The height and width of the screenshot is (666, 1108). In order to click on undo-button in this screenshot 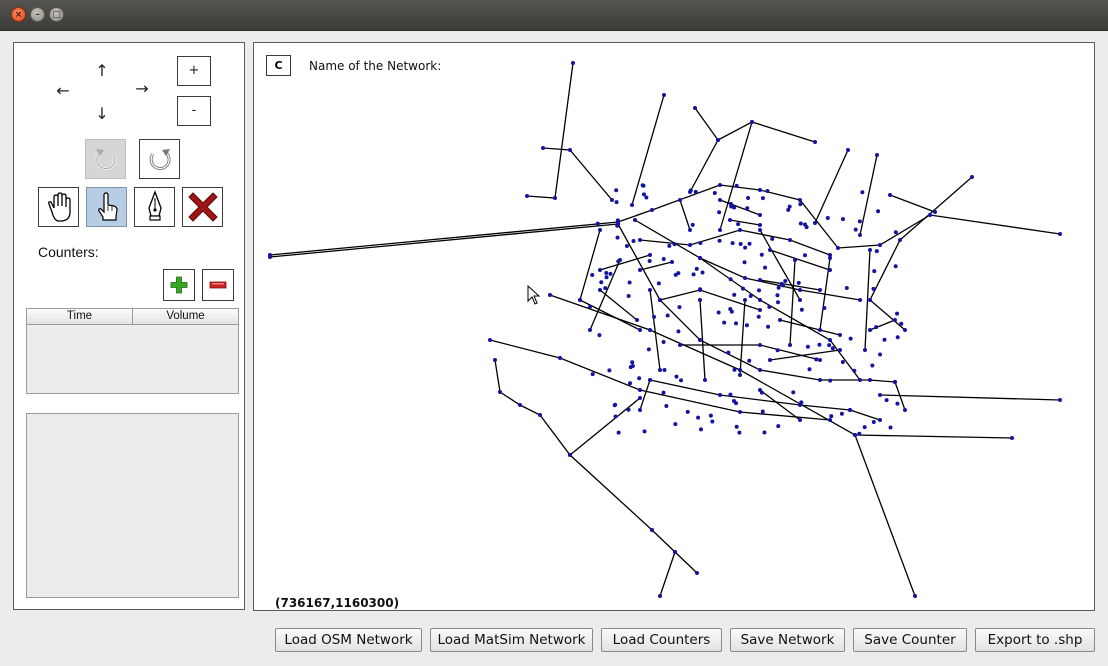, I will do `click(105, 159)`.